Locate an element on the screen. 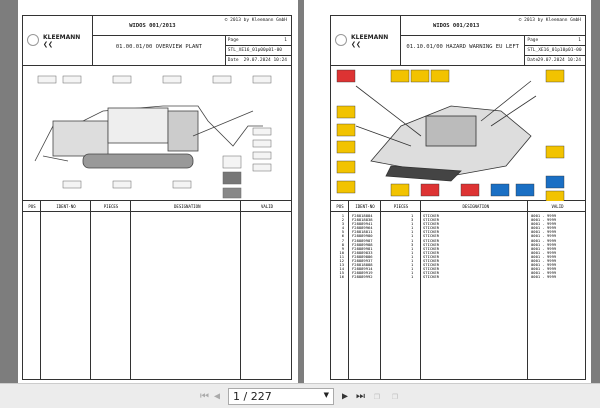  single-page-view-icon: ❐ is located at coordinates (377, 396).